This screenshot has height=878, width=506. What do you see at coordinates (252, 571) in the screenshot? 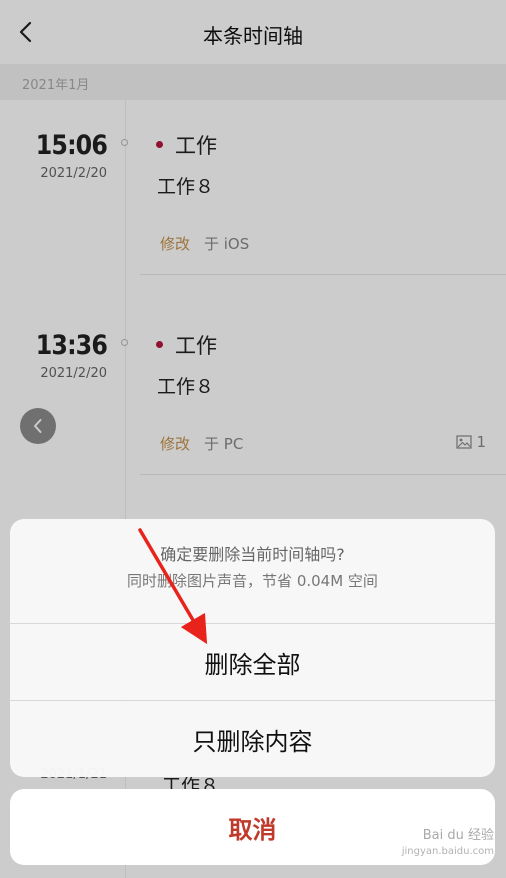
I see `action-sheet-header: 确定要删除当前时间轴吗? 同时删除图片声音，节省 0.04M 空间` at bounding box center [252, 571].